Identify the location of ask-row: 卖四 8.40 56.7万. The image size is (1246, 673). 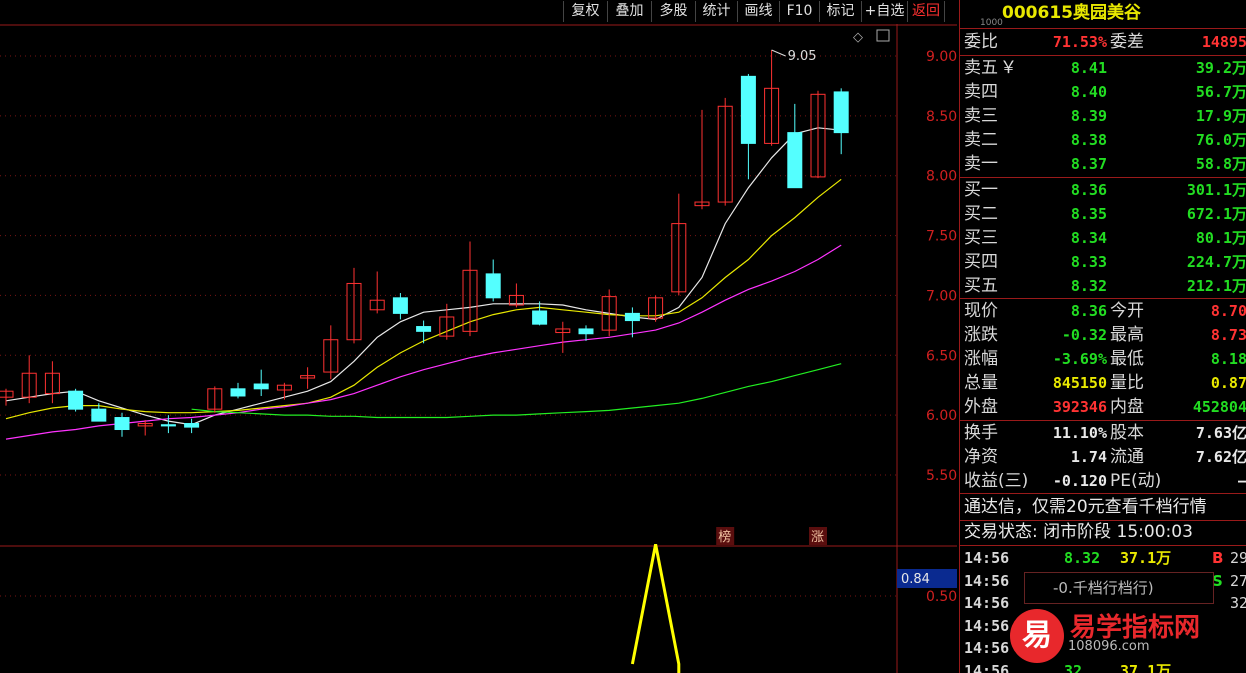
(1103, 92).